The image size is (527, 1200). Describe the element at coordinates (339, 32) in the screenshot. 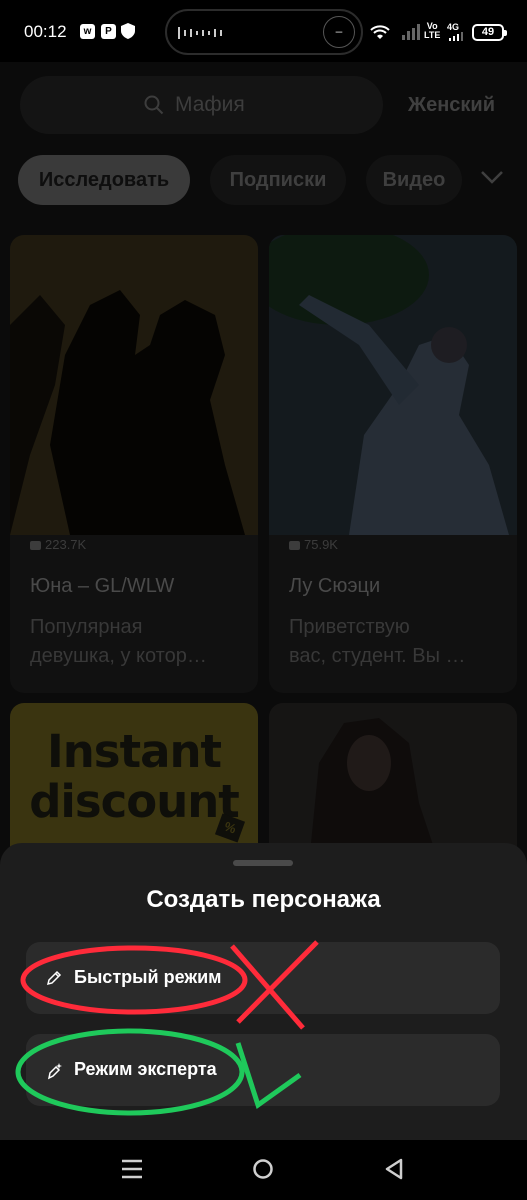

I see `island-control-button: –` at that location.